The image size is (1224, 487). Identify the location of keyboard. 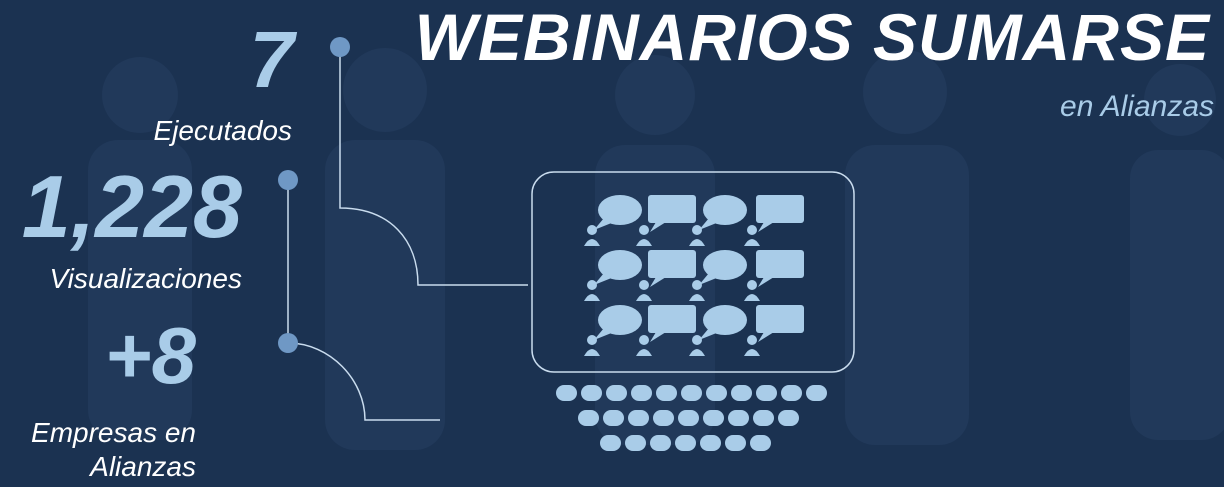
(691, 418).